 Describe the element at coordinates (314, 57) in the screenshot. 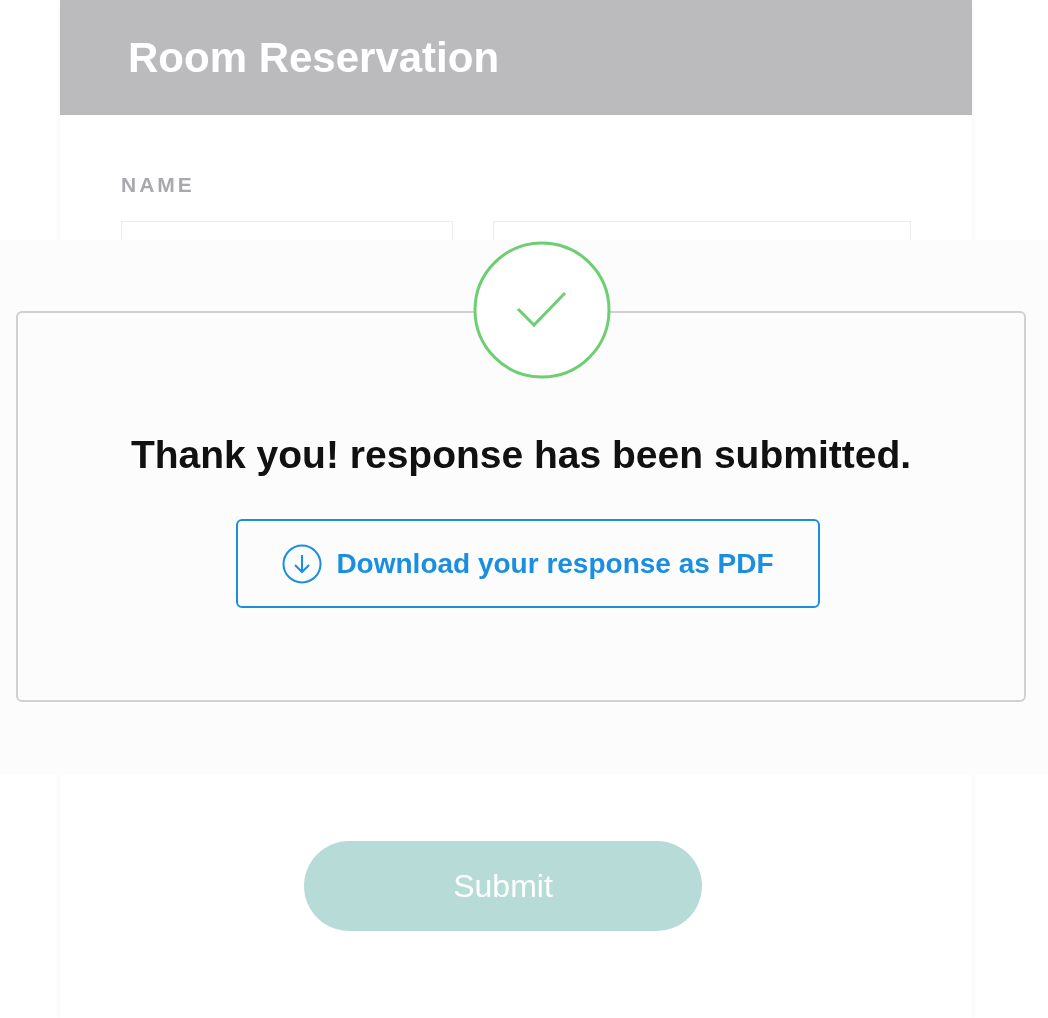

I see `form-title: Room Reservation` at that location.